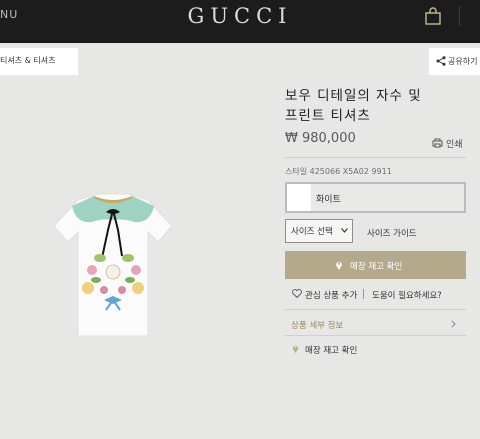  What do you see at coordinates (459, 16) in the screenshot?
I see `topbar-divider` at bounding box center [459, 16].